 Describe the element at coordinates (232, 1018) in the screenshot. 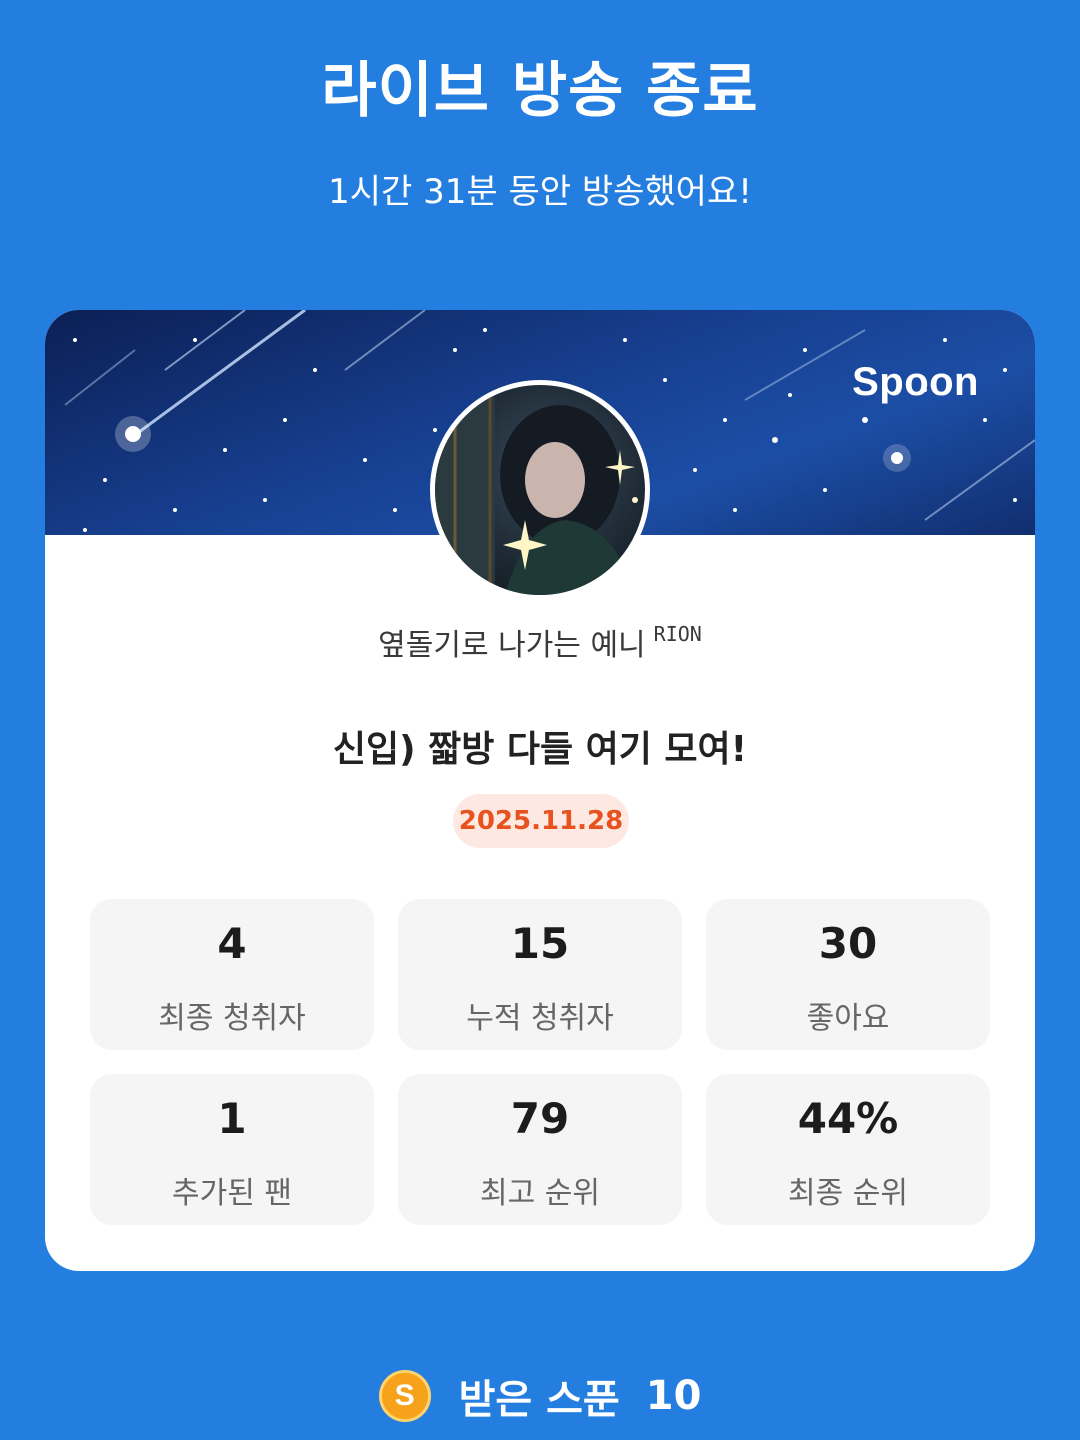

I see `stat-label: 최종 청취자` at that location.